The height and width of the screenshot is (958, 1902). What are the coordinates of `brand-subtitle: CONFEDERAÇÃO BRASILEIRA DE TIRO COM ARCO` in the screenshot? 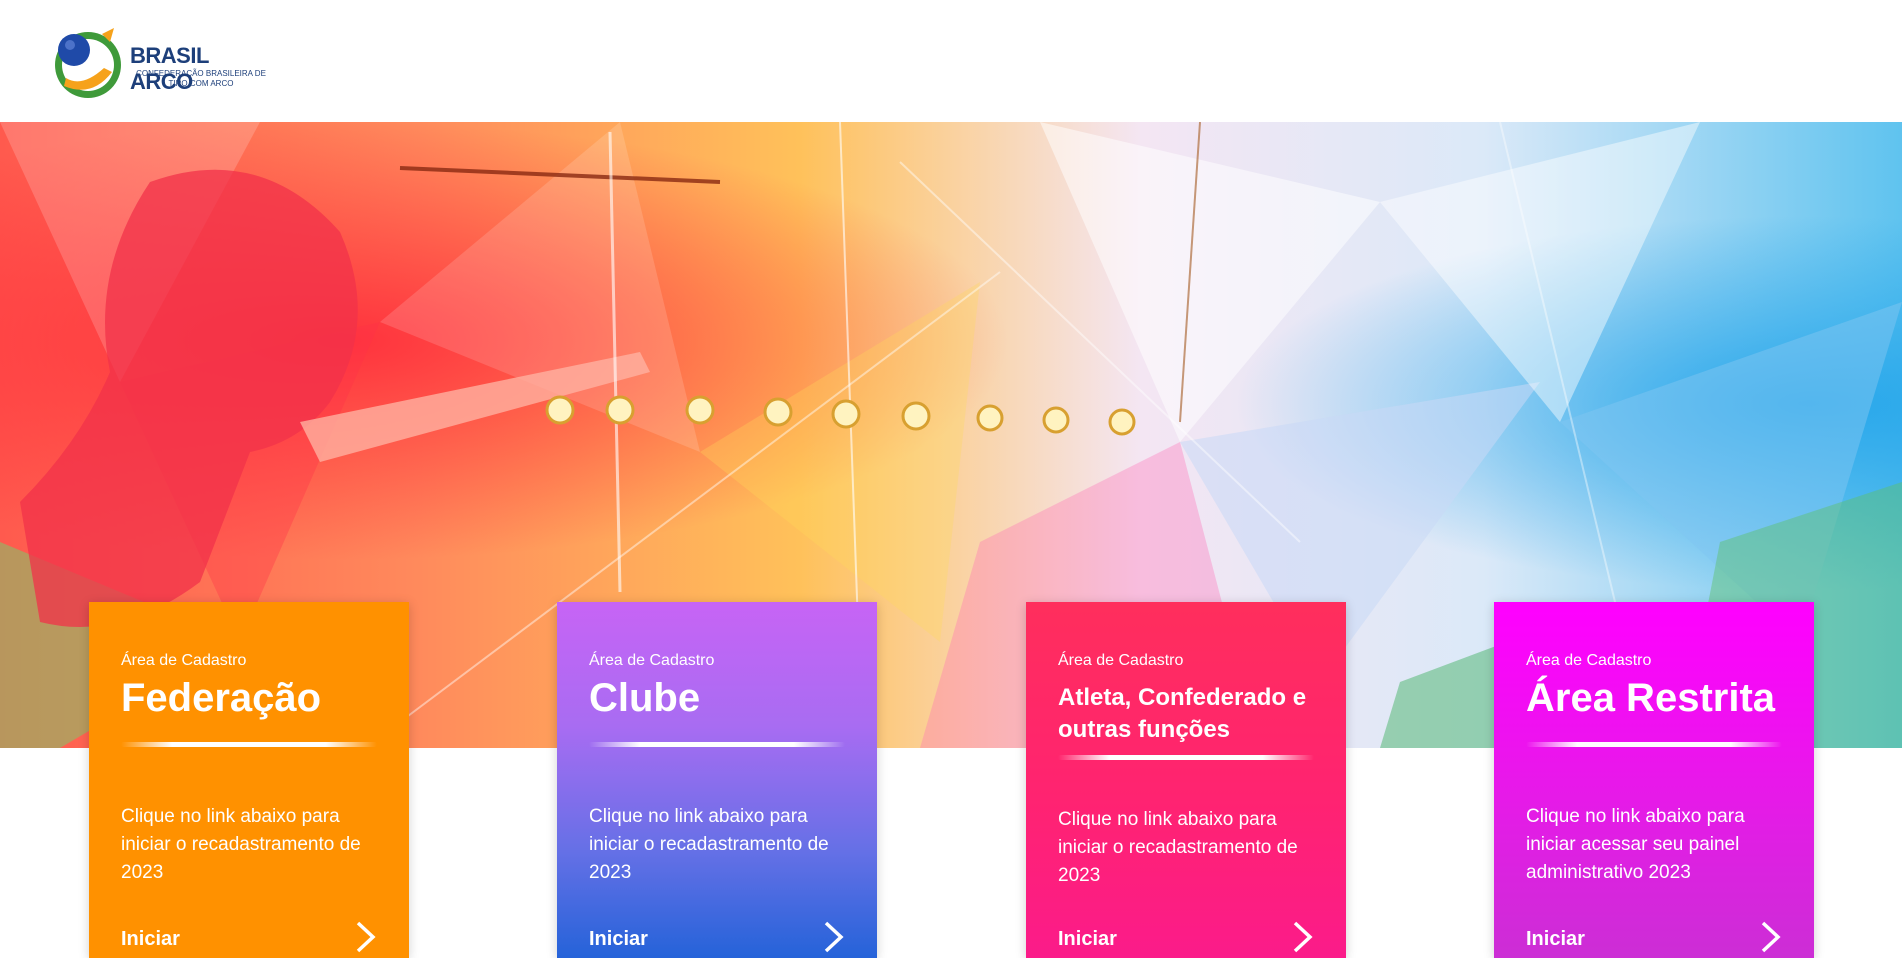 It's located at (201, 78).